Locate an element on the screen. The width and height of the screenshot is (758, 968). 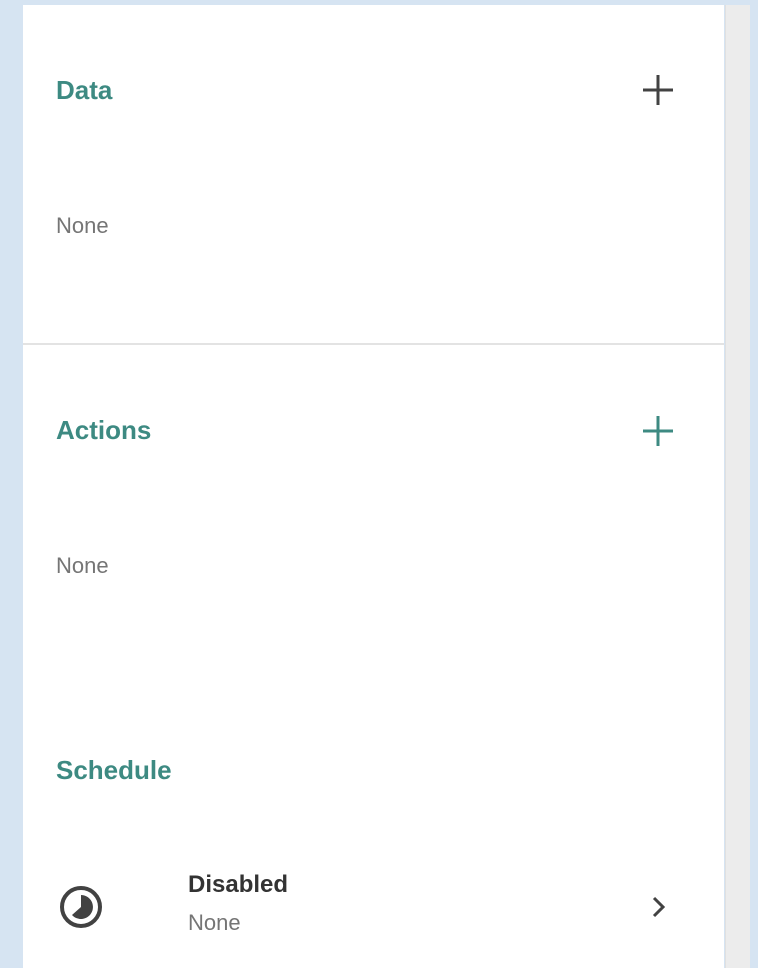
section-divider is located at coordinates (373, 344).